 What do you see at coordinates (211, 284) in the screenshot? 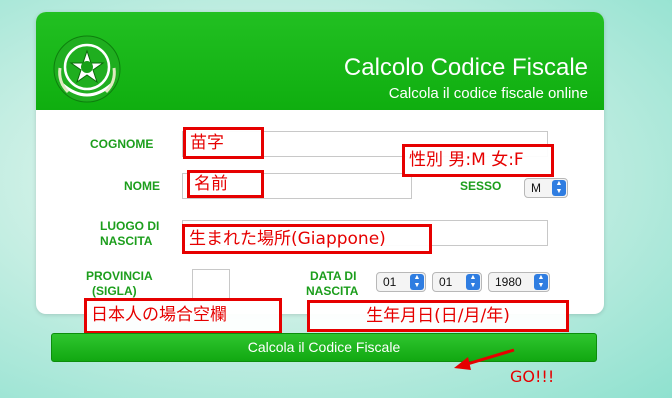
I see `provincia-input` at bounding box center [211, 284].